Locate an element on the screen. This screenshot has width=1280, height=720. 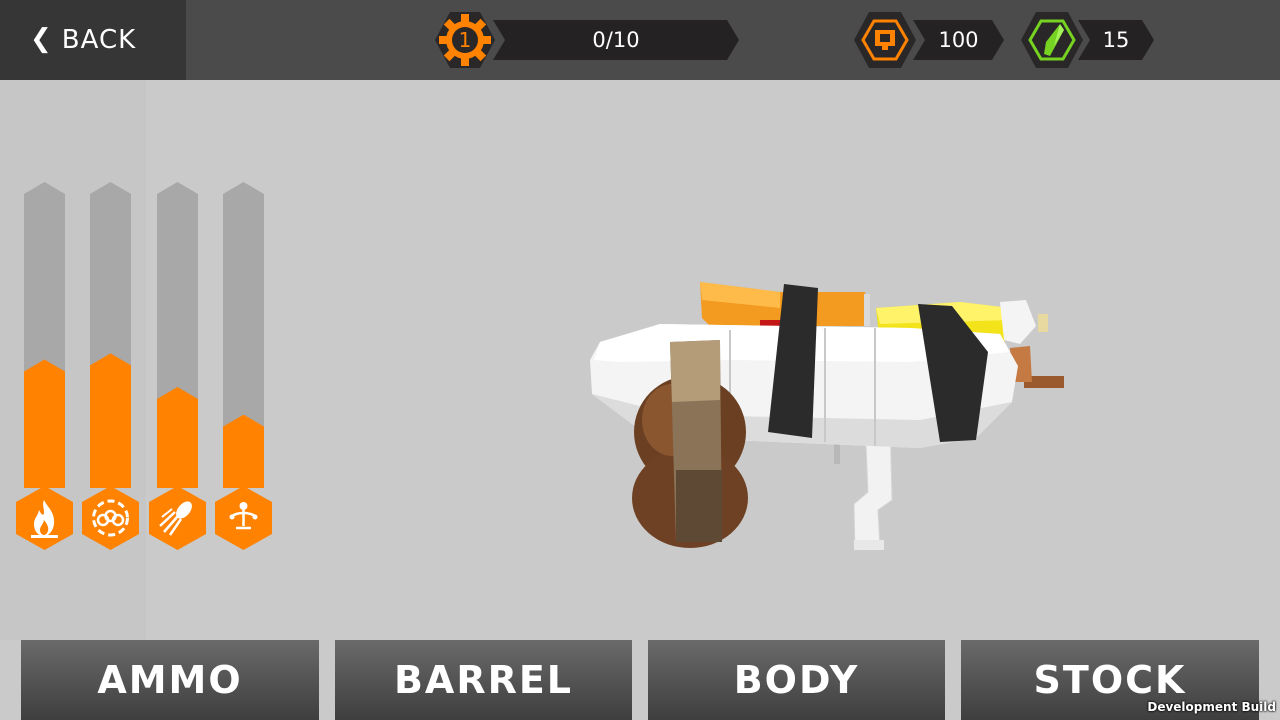
tab-barrel: BARREL is located at coordinates (483, 680).